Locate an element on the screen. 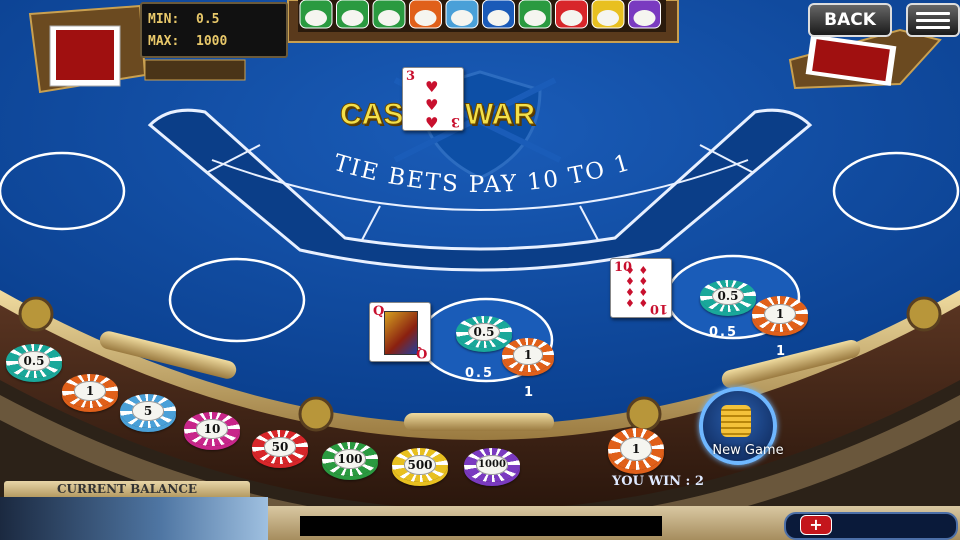 This screenshot has width=960, height=540. diamond-suit-icon: ♦ ♦ ♦ ♦ ♦ ♦ ♦ ♦ is located at coordinates (637, 287).